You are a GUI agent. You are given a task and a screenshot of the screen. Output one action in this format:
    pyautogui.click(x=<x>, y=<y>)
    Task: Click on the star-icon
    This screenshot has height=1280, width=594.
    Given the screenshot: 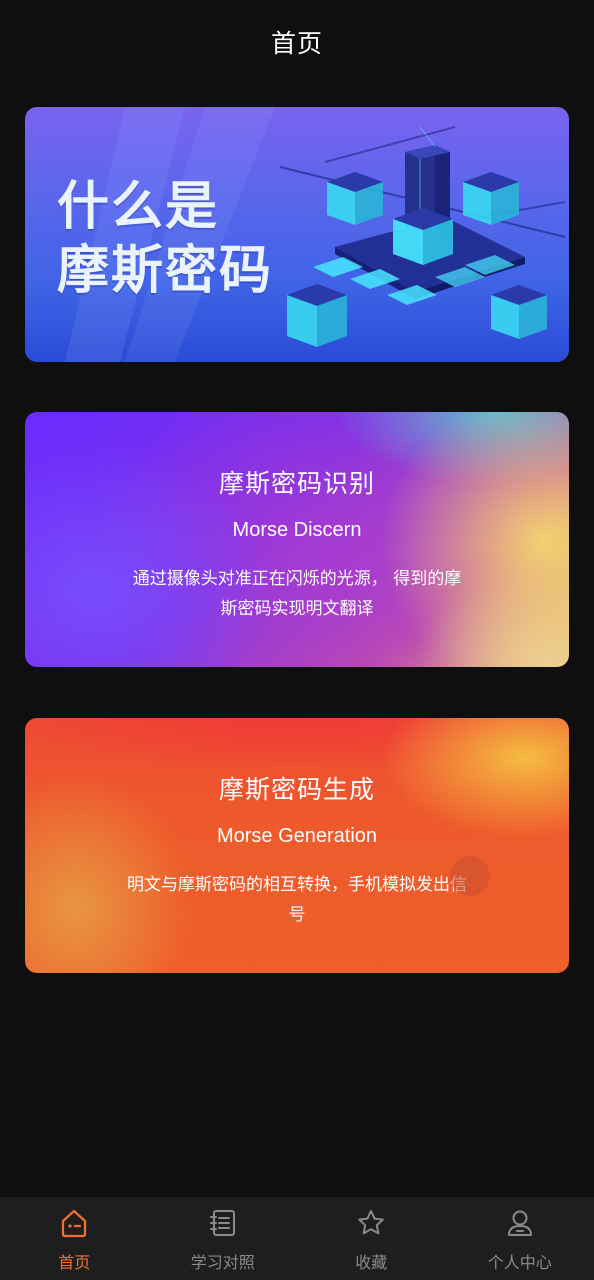 What is the action you would take?
    pyautogui.click(x=371, y=1222)
    